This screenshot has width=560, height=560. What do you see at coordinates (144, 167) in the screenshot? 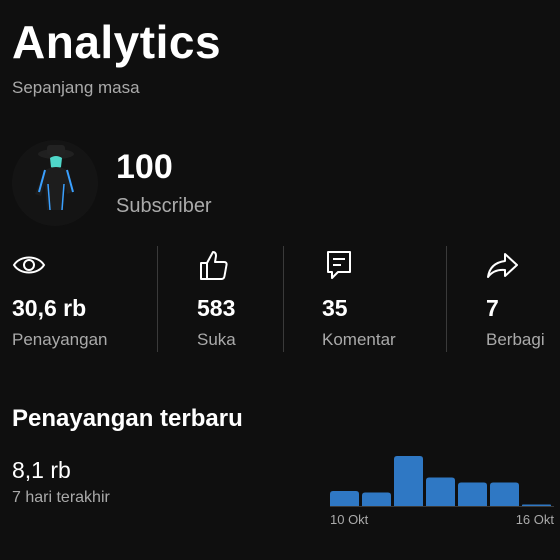
I see `subscriber-count: 100` at bounding box center [144, 167].